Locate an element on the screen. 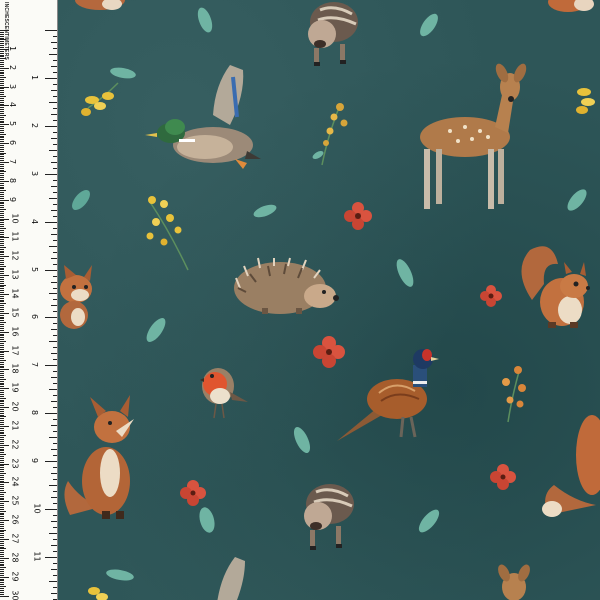 This screenshot has height=600, width=600. wild-boar-piglet-icon is located at coordinates (333, 34).